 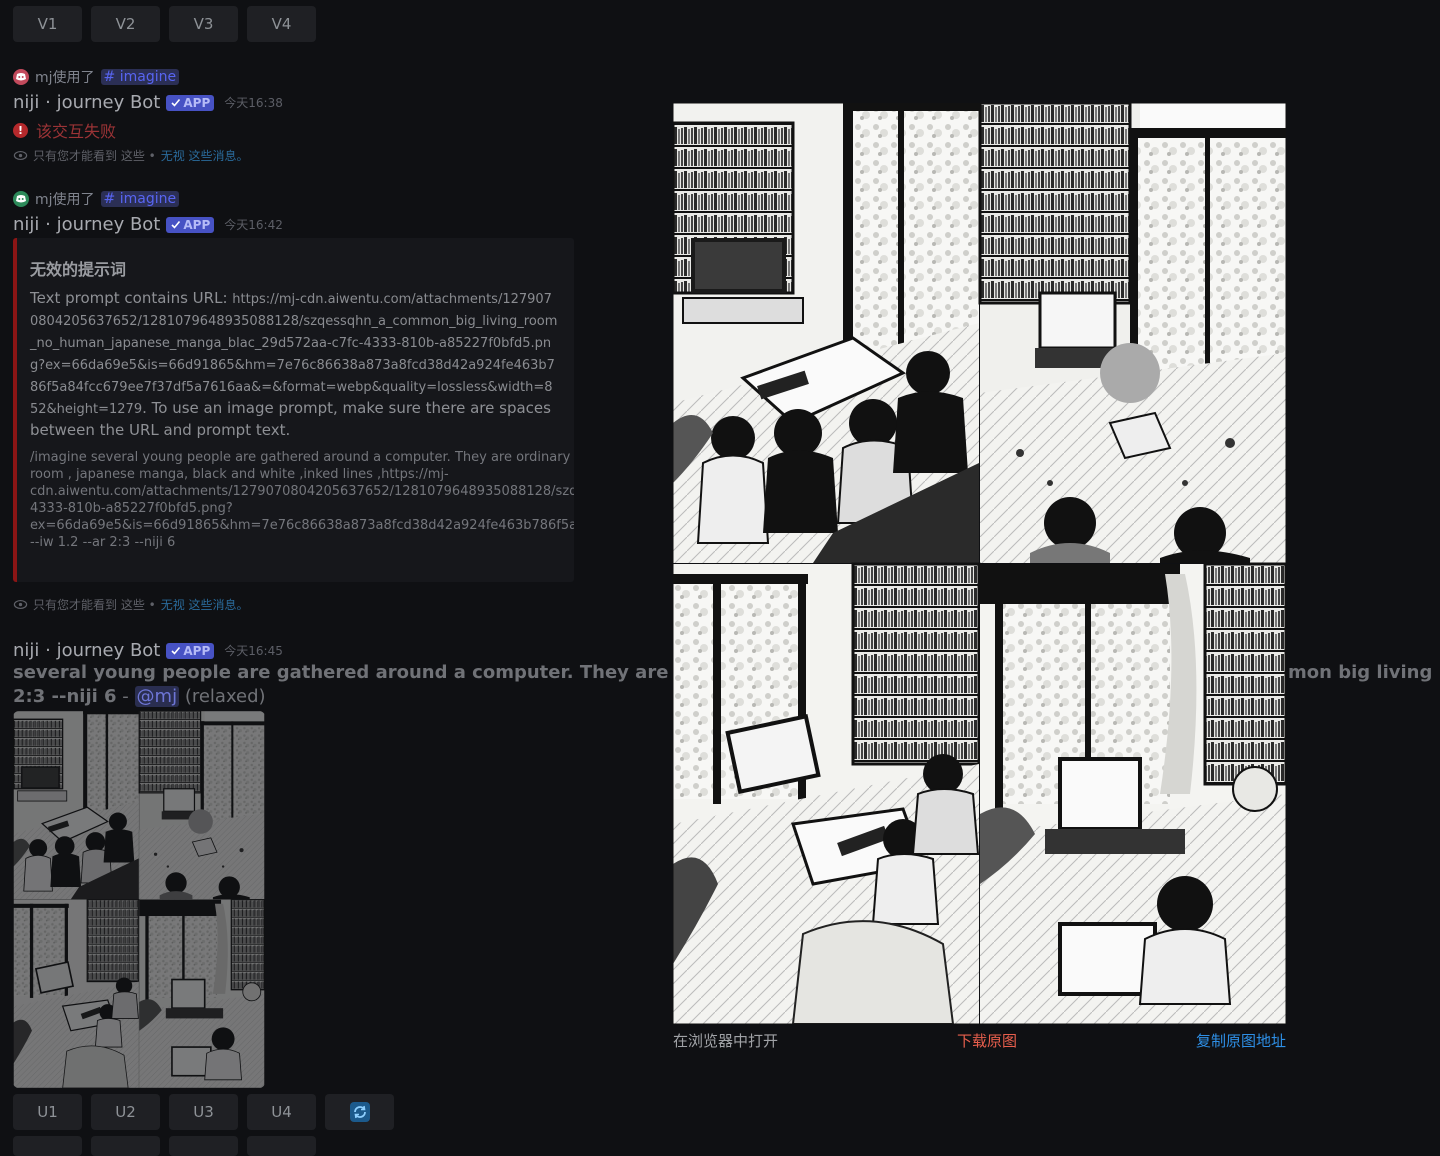 I want to click on prompt-params-line: 2:3 --niji 6 - @mj (relaxed), so click(x=139, y=696).